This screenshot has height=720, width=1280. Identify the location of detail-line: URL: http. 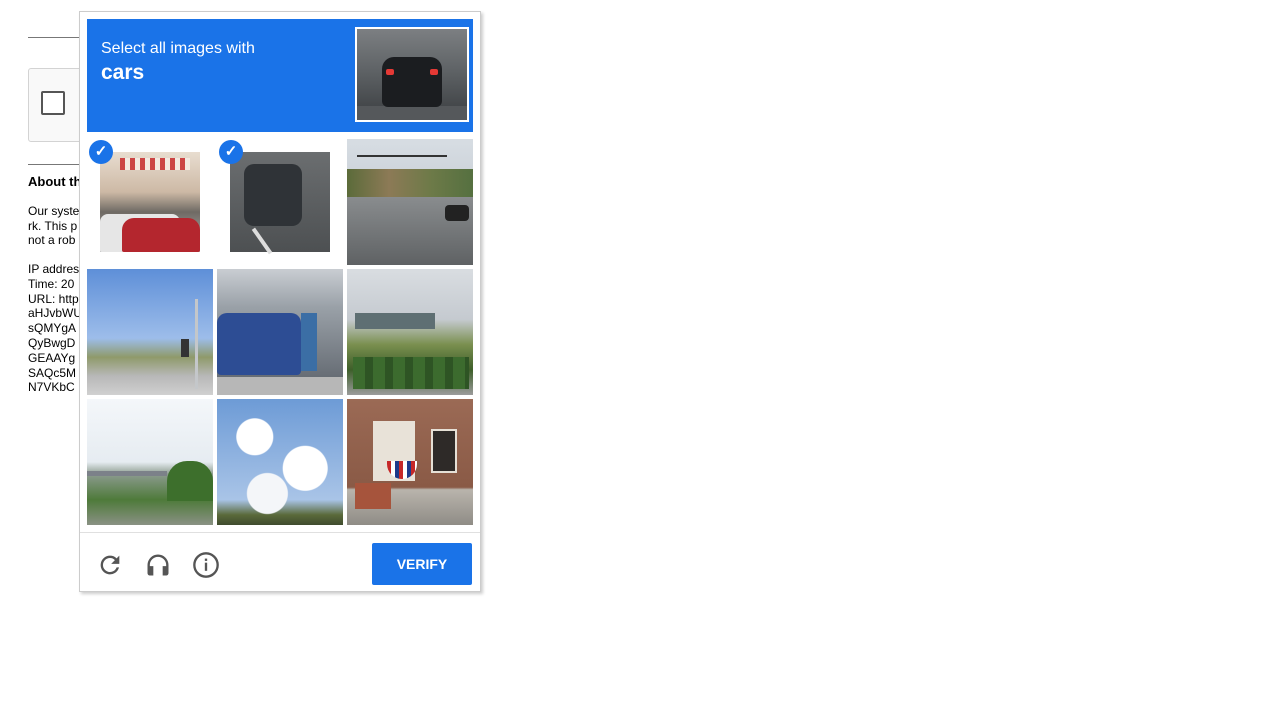
(53, 298).